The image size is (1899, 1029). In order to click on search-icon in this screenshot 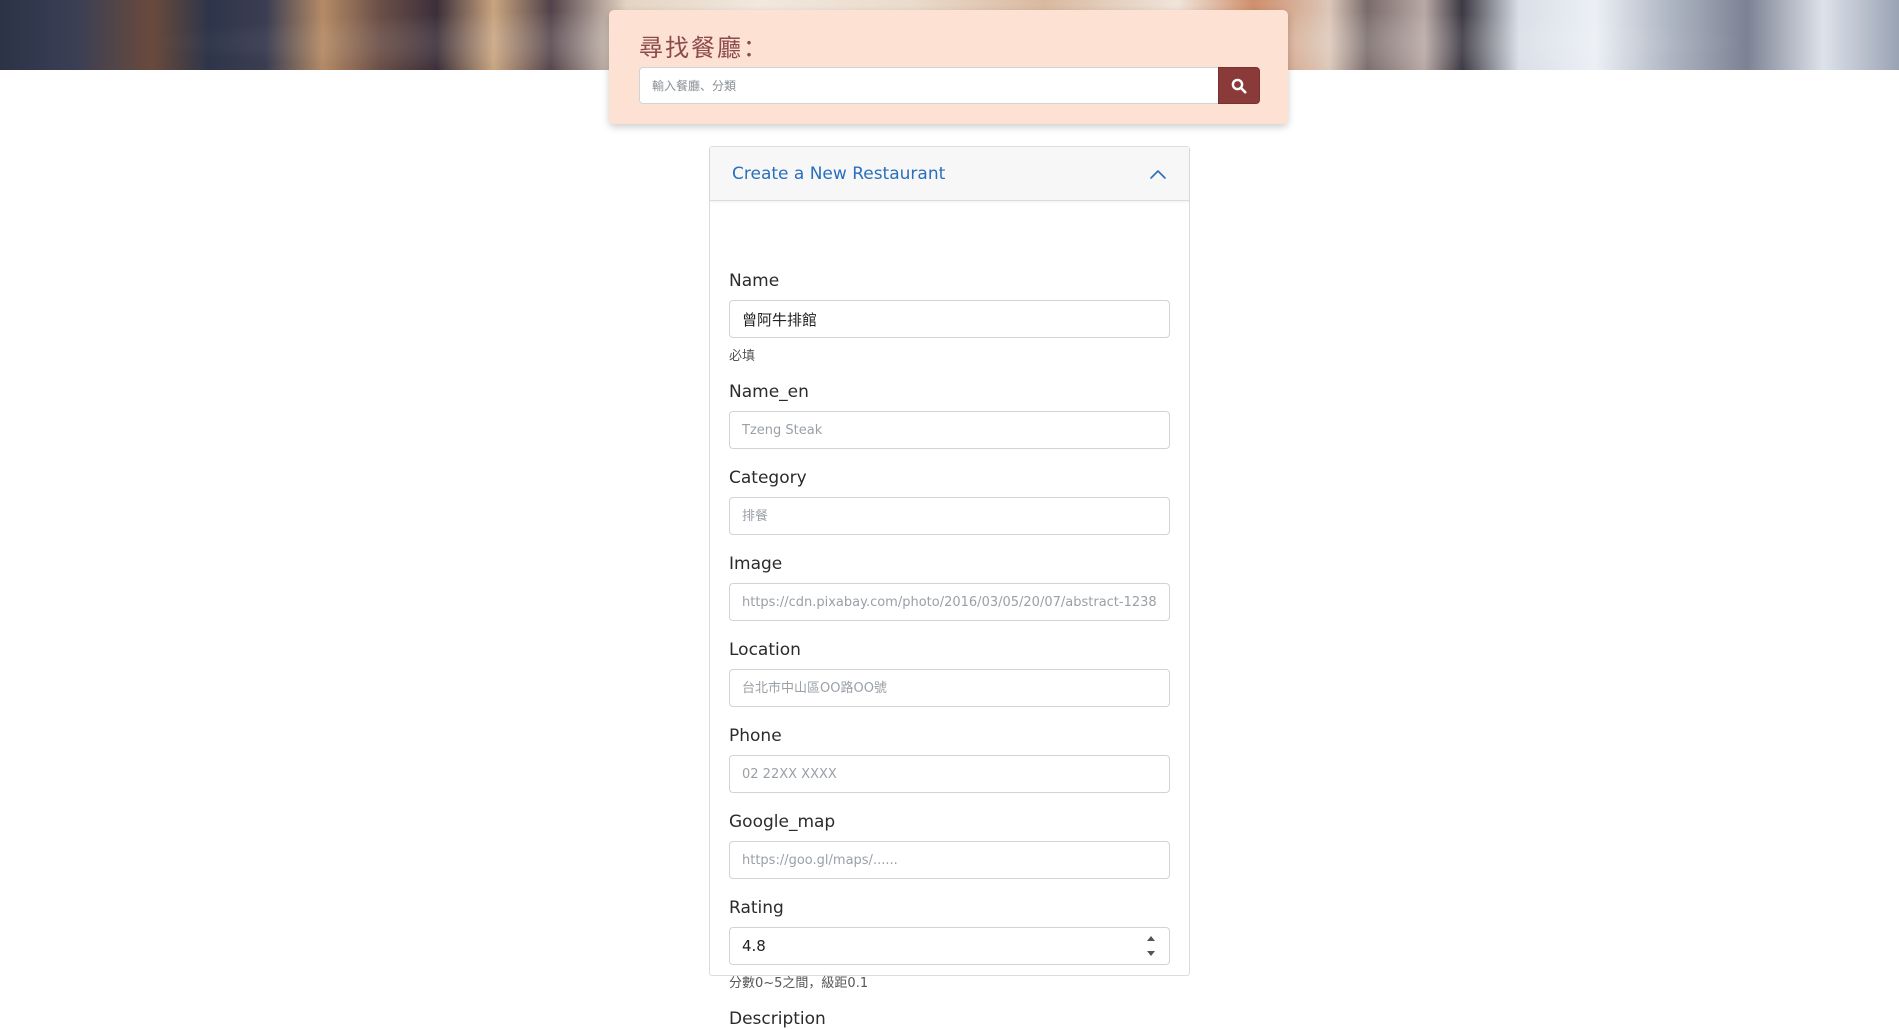, I will do `click(1239, 85)`.